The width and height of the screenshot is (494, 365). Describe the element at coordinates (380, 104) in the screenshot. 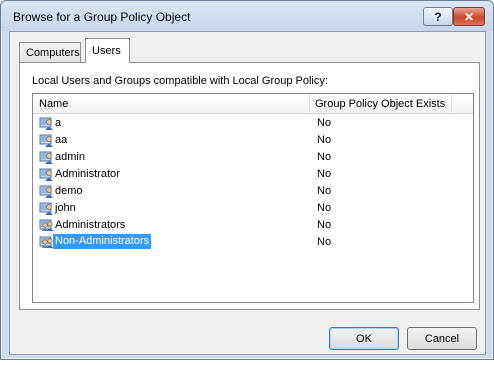

I see `column-header-gpo-exists: Group Policy Object Exists` at that location.